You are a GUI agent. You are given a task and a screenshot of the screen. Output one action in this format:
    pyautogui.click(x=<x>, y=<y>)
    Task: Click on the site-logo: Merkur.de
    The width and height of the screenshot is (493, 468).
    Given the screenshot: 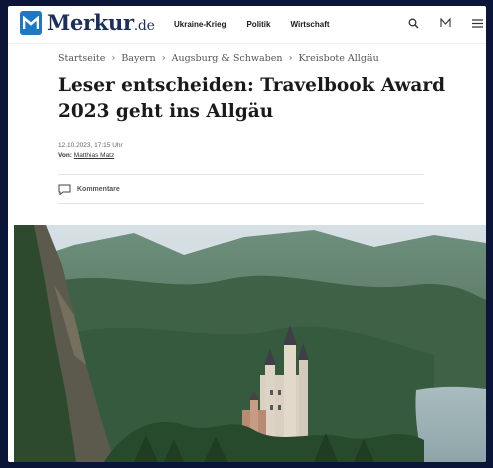 What is the action you would take?
    pyautogui.click(x=87, y=22)
    